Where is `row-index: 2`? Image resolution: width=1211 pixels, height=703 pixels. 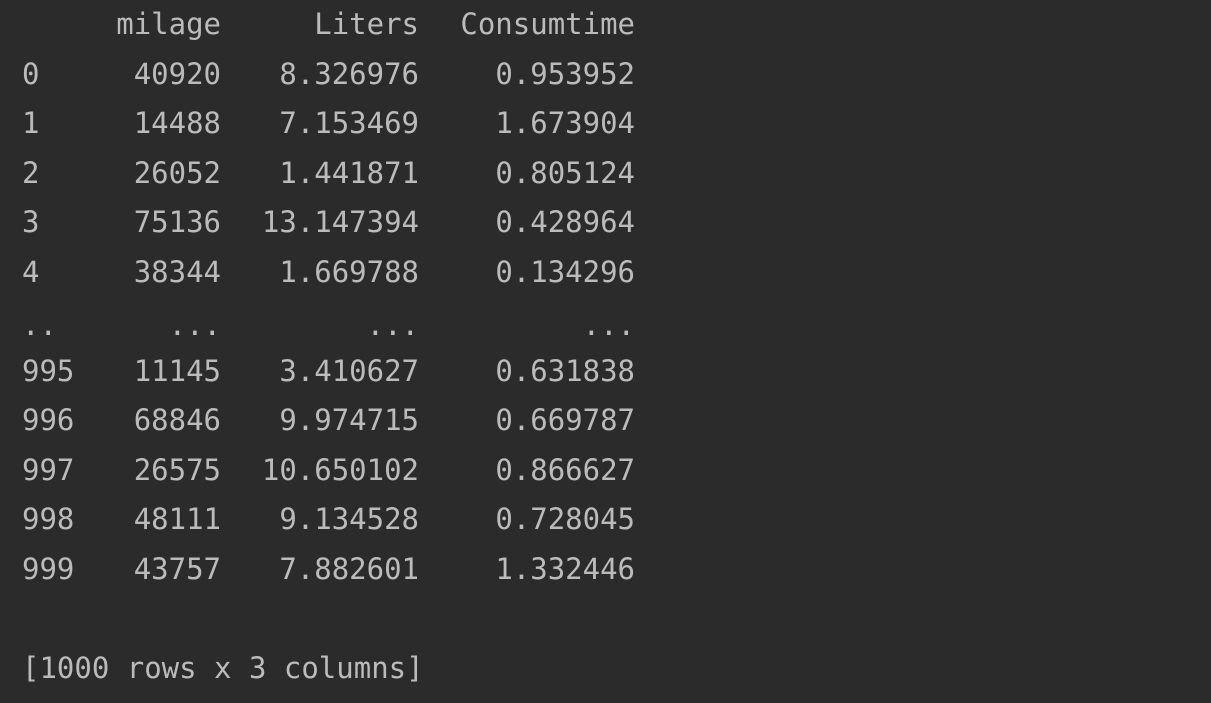
row-index: 2 is located at coordinates (31, 173).